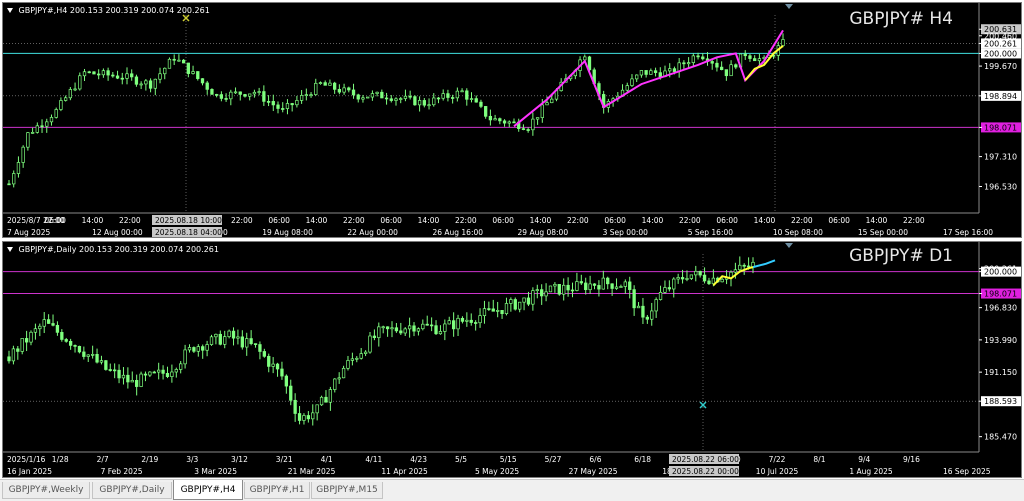 The height and width of the screenshot is (501, 1024). What do you see at coordinates (642, 459) in the screenshot?
I see `time-label: 6/18` at bounding box center [642, 459].